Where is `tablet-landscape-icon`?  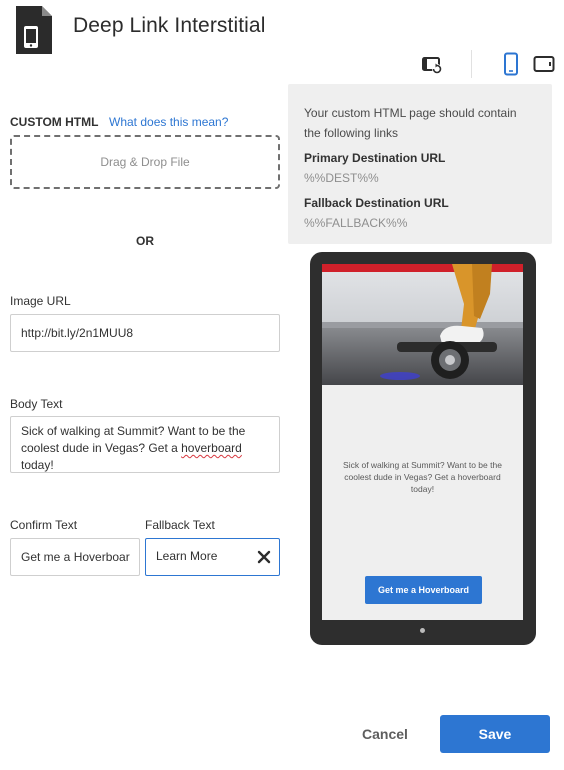 tablet-landscape-icon is located at coordinates (544, 64).